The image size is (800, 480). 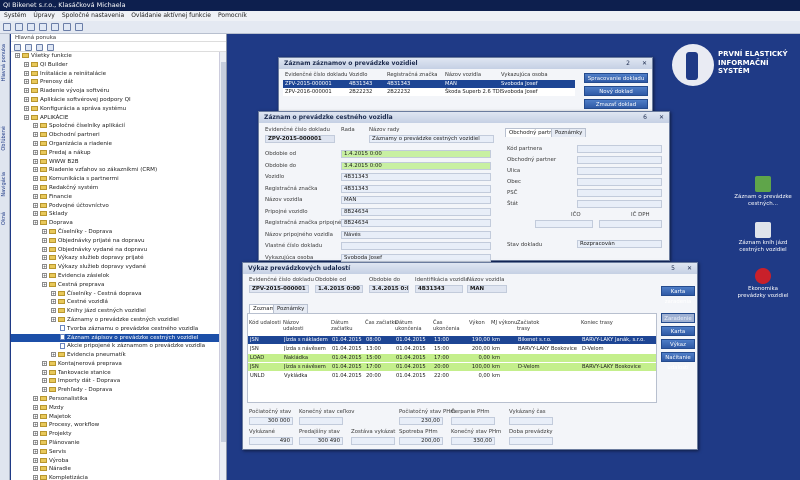 I want to click on tree-item: + Riadenie vzťahov so zákazníkmi (CRM), so click(x=118, y=170).